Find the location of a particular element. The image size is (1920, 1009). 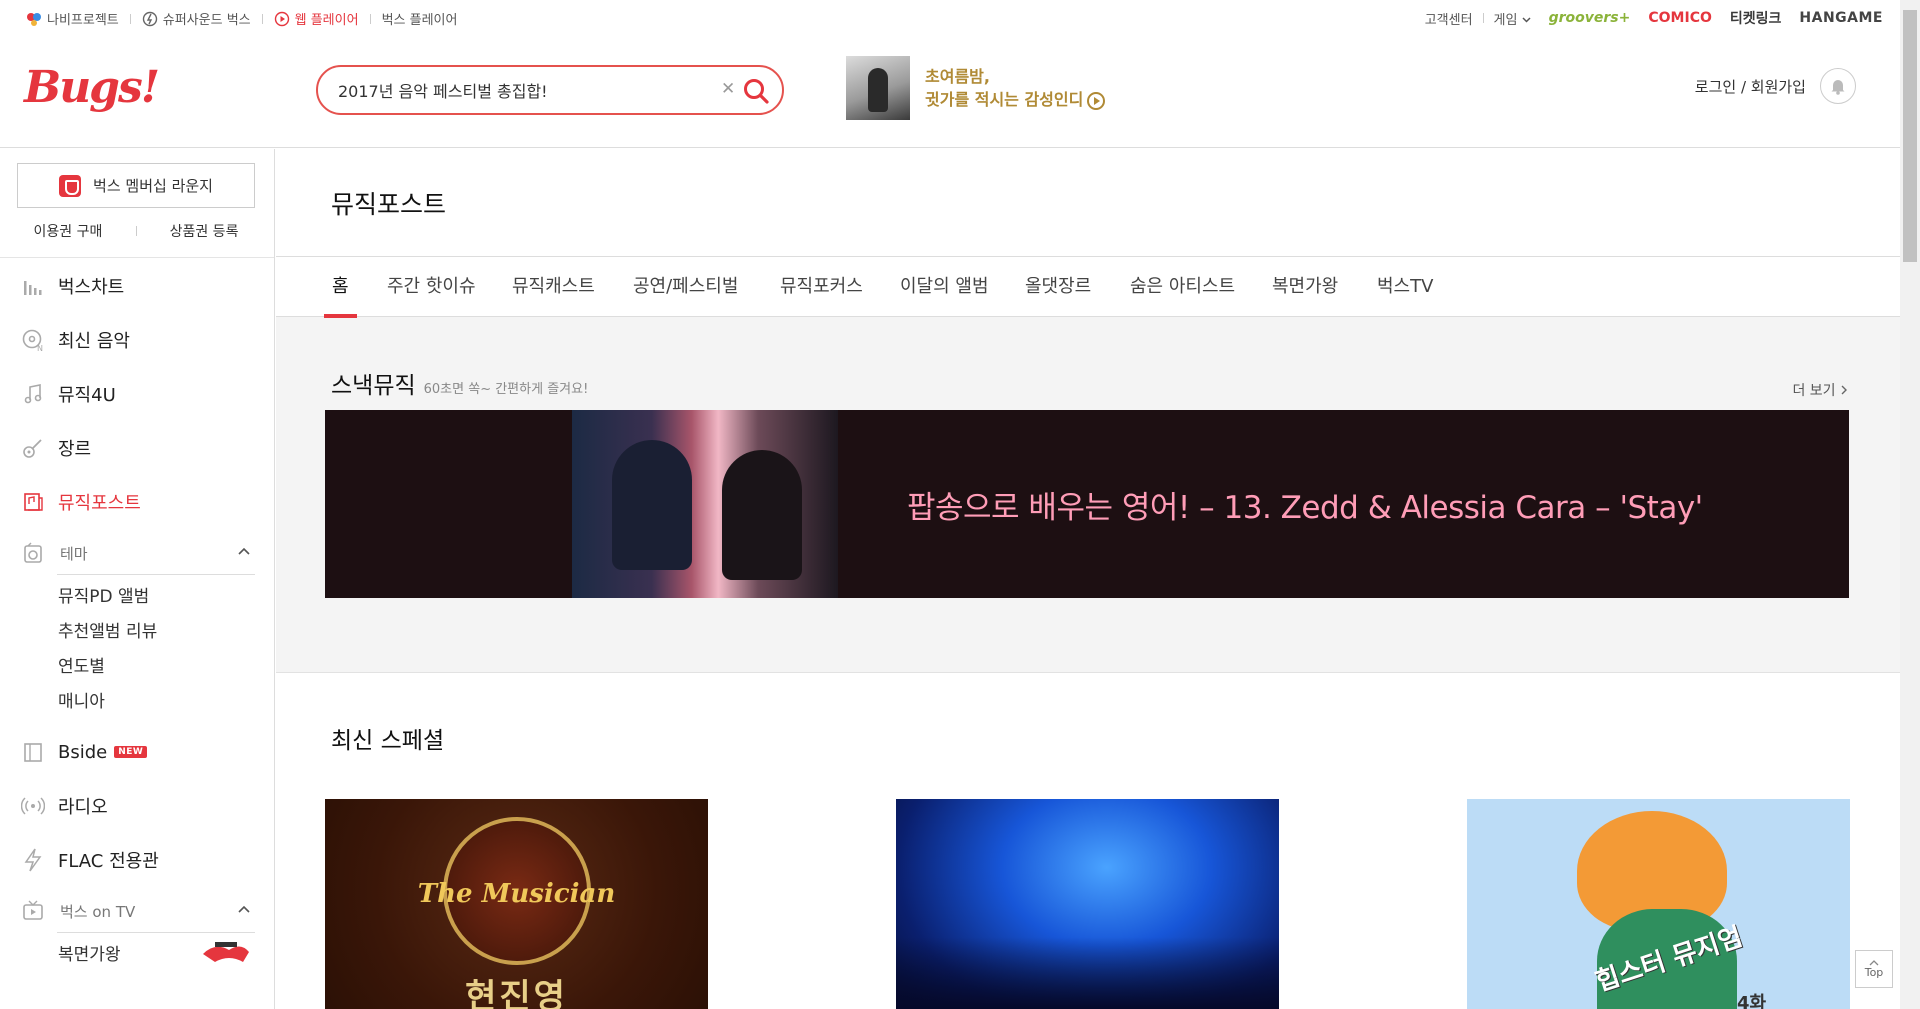

sidebar-item-bside: Bside NEW is located at coordinates (137, 752).